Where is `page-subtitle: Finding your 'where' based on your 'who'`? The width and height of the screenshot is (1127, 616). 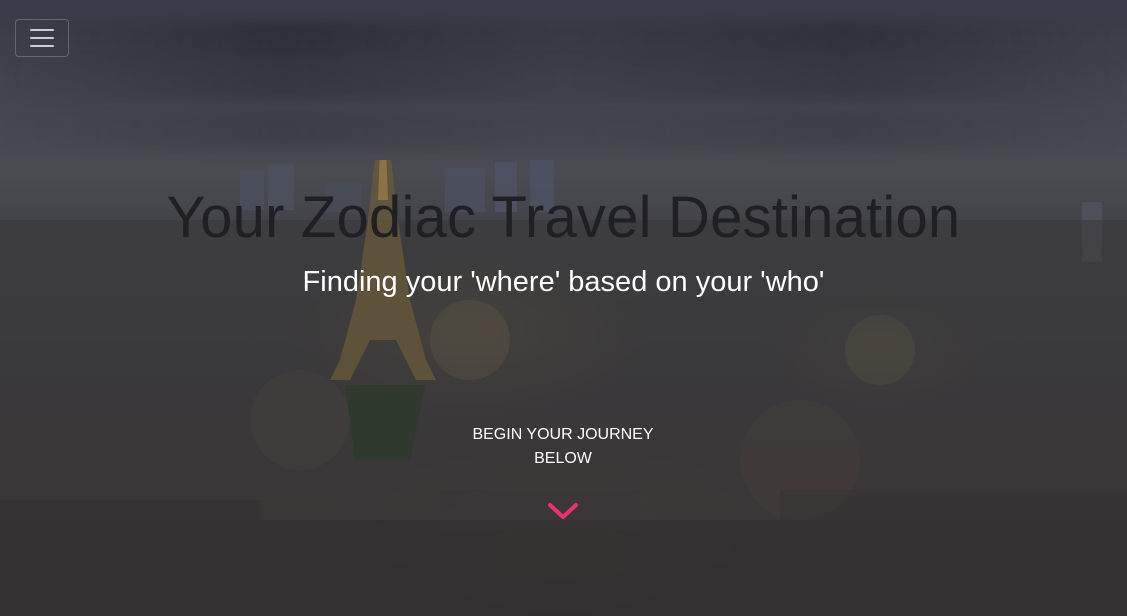 page-subtitle: Finding your 'where' based on your 'who' is located at coordinates (563, 282).